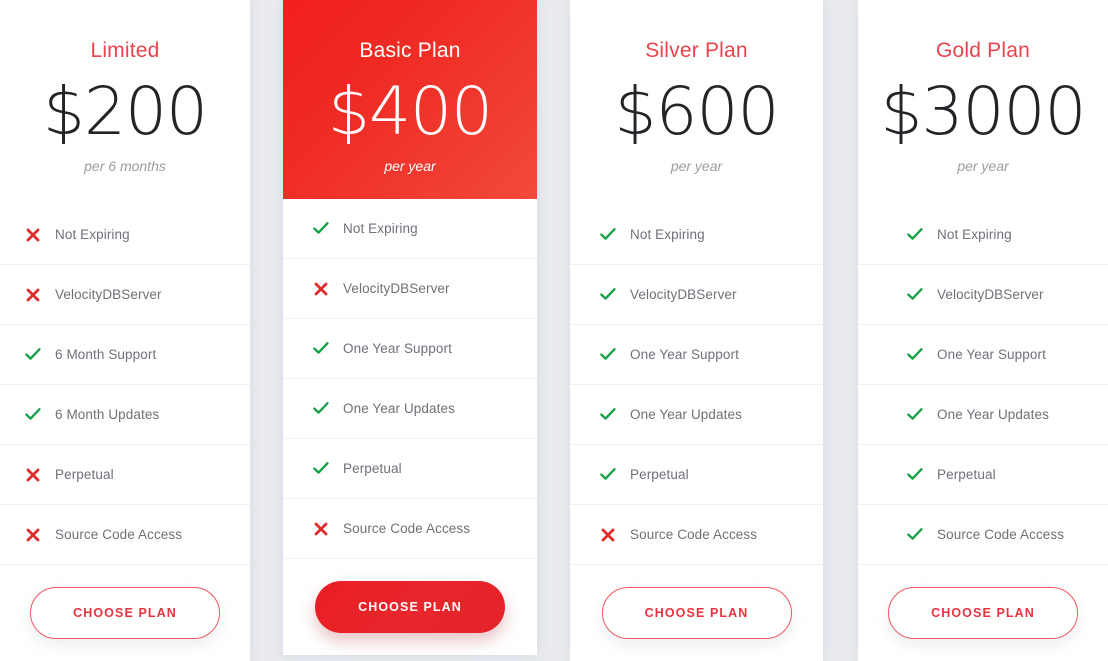 This screenshot has height=661, width=1108. Describe the element at coordinates (696, 50) in the screenshot. I see `plan-name: Silver Plan` at that location.